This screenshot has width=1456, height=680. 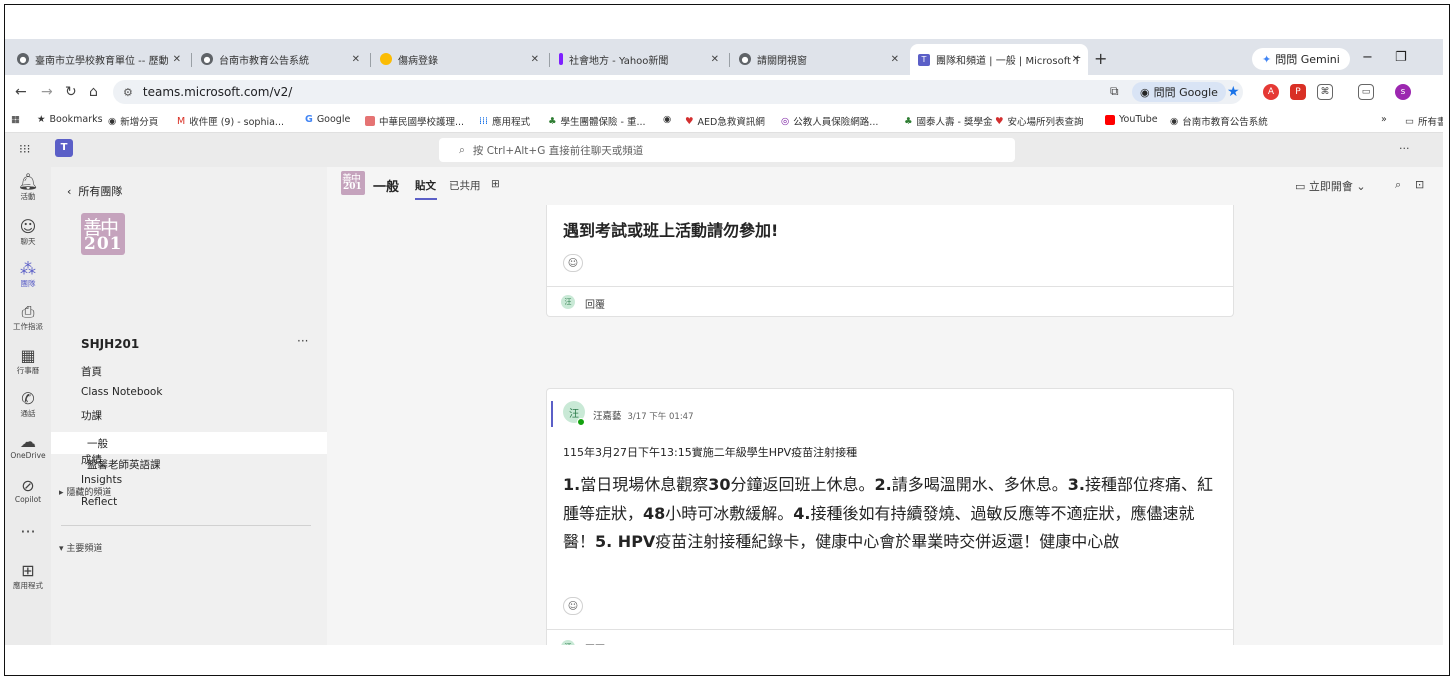 What do you see at coordinates (99, 59) in the screenshot?
I see `browser-tab: ● 臺南市立學校教育單位 -- 歷動 ✕` at bounding box center [99, 59].